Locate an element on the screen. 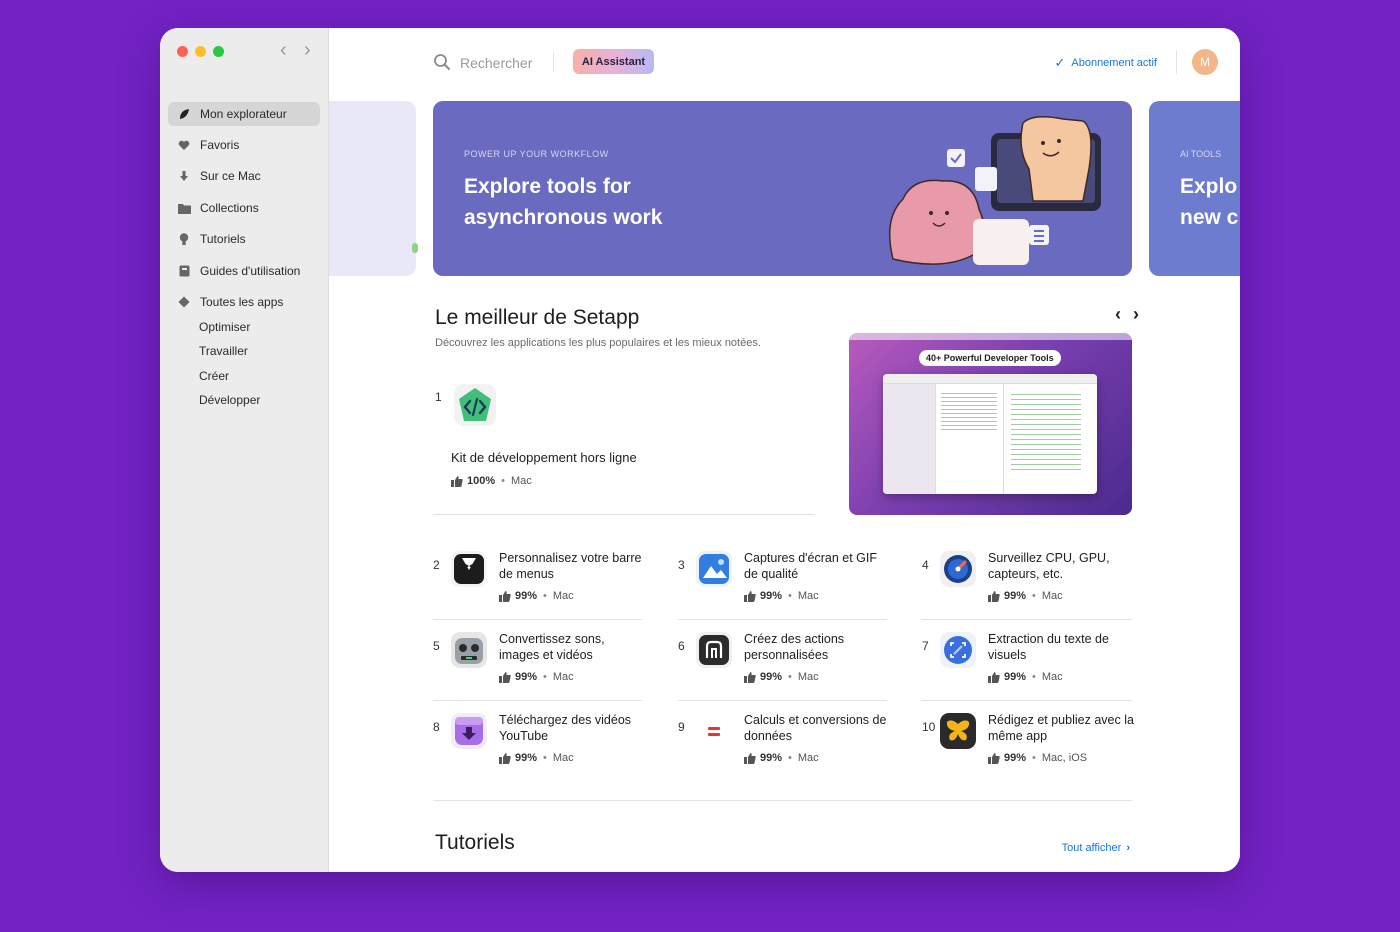 This screenshot has width=1400, height=932. app-rank: 5 is located at coordinates (436, 646).